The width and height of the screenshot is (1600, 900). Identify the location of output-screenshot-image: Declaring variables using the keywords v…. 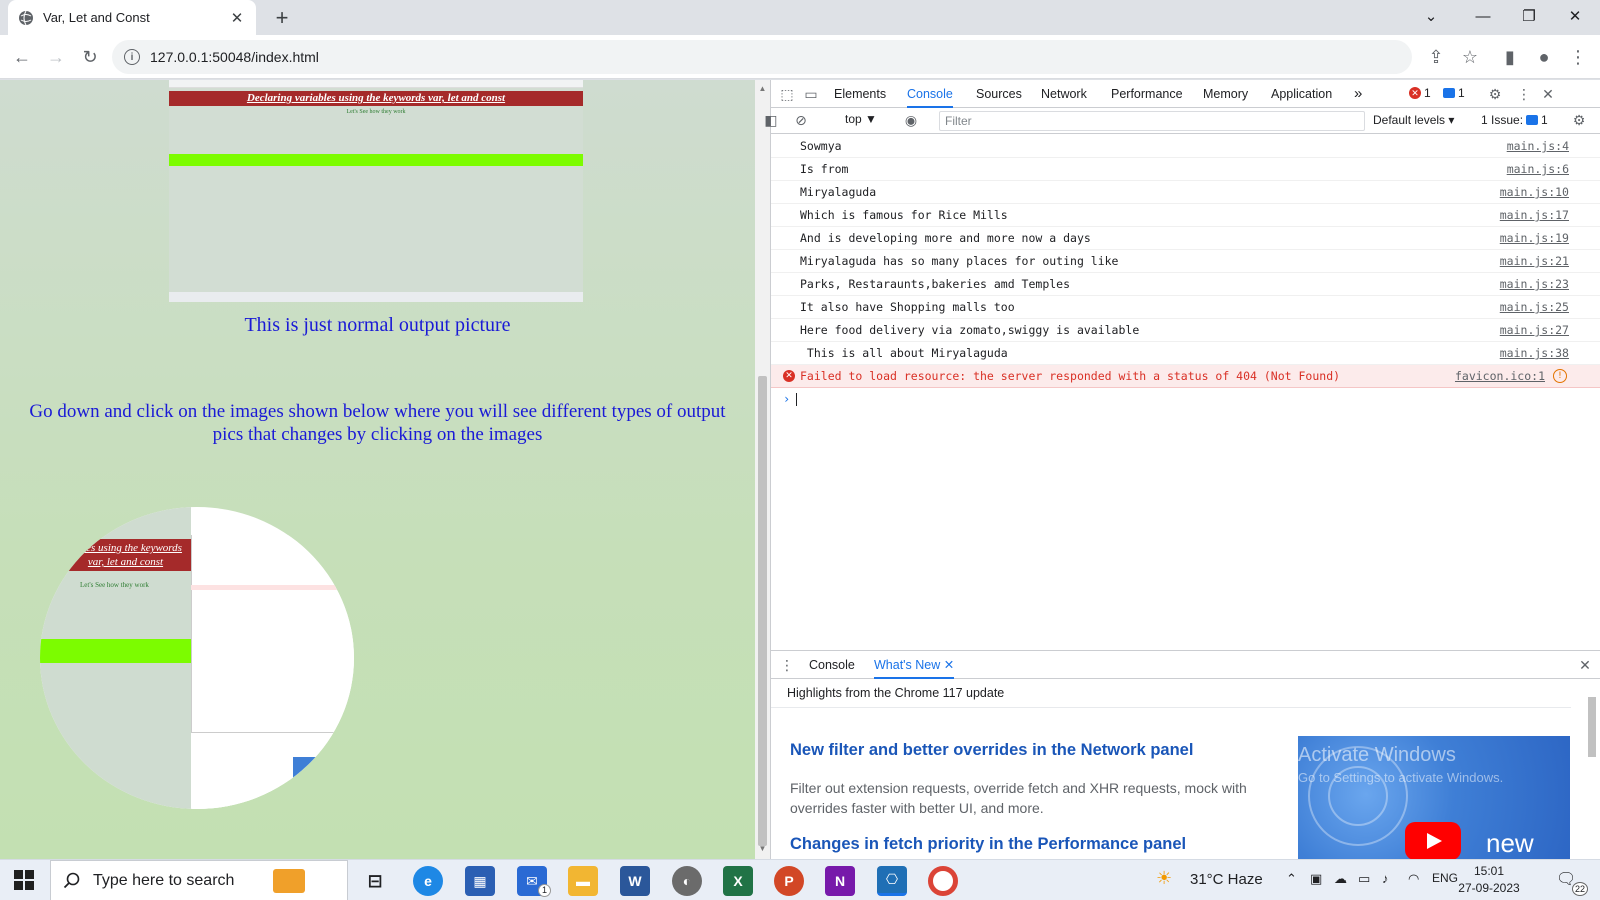
(376, 191).